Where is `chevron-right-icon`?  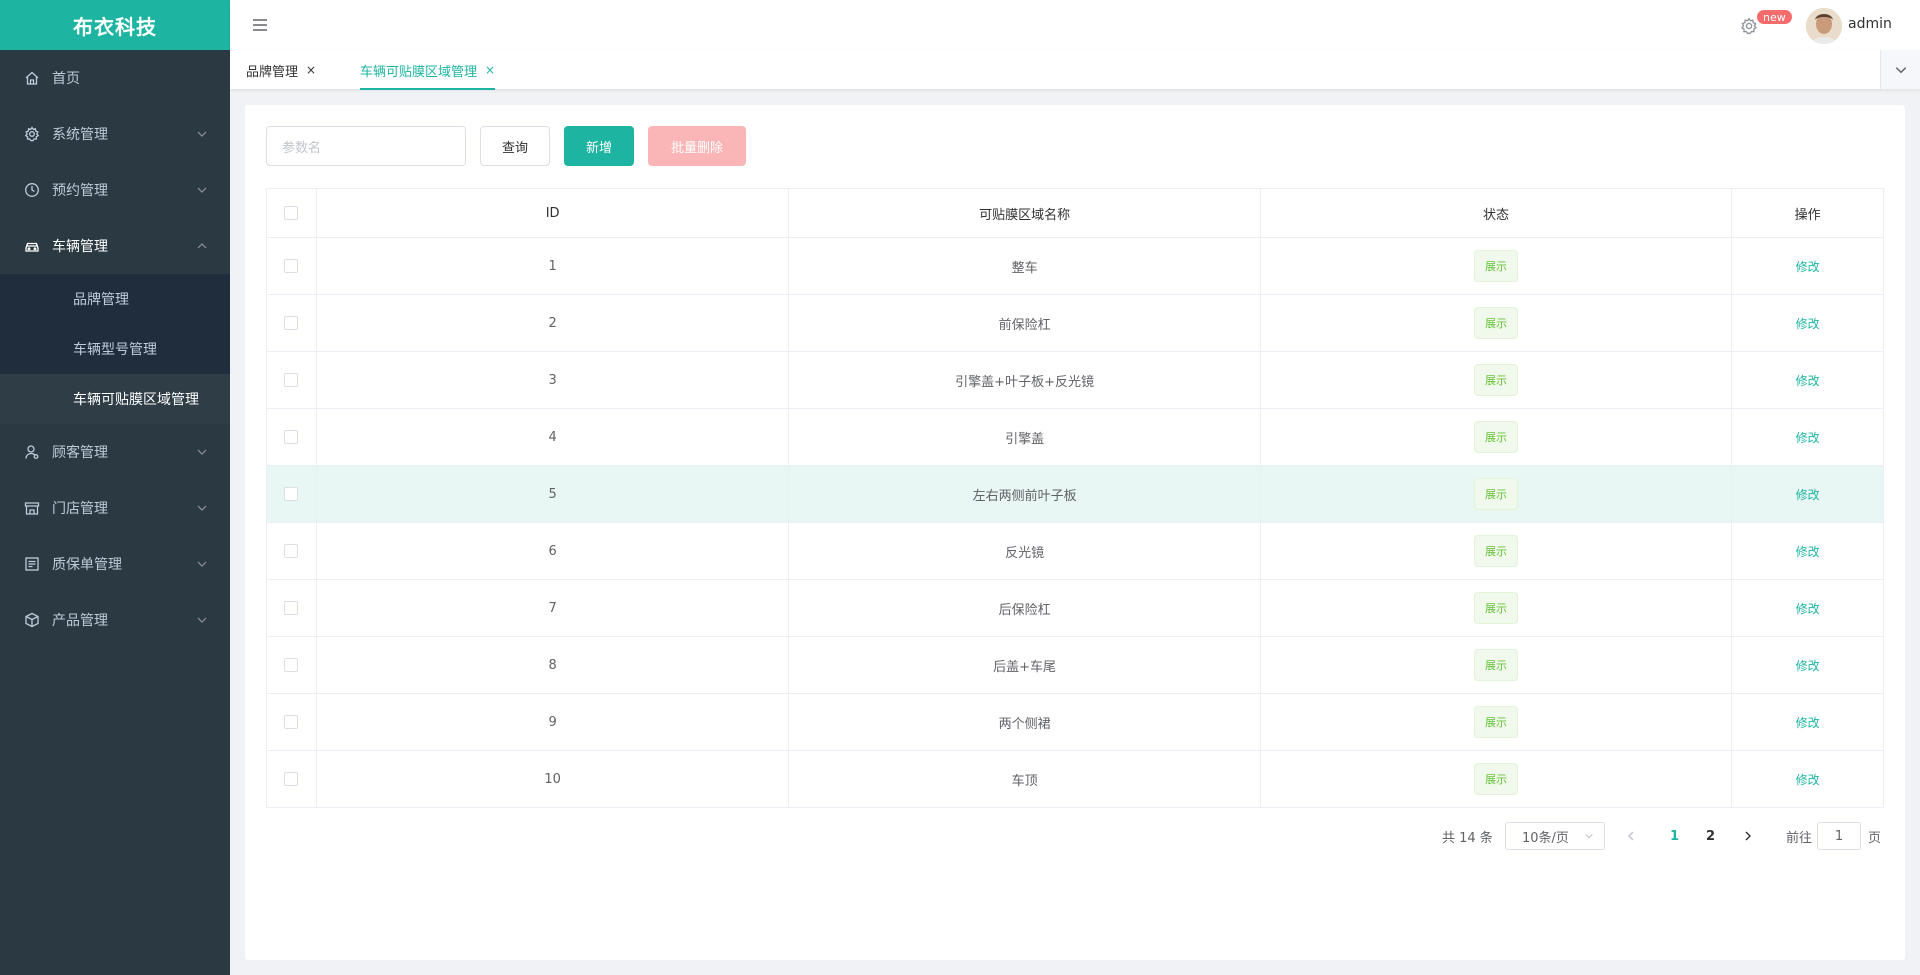
chevron-right-icon is located at coordinates (1748, 836).